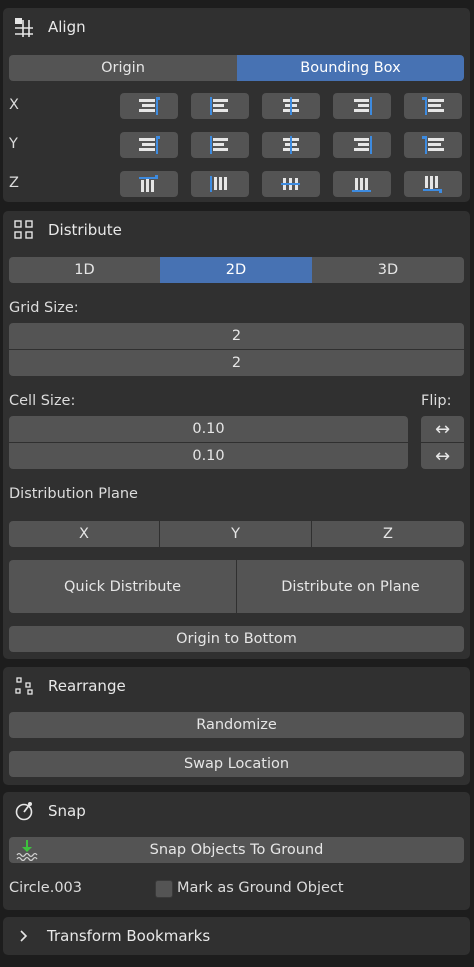 The width and height of the screenshot is (474, 967). I want to click on align-x-right-icon, so click(363, 106).